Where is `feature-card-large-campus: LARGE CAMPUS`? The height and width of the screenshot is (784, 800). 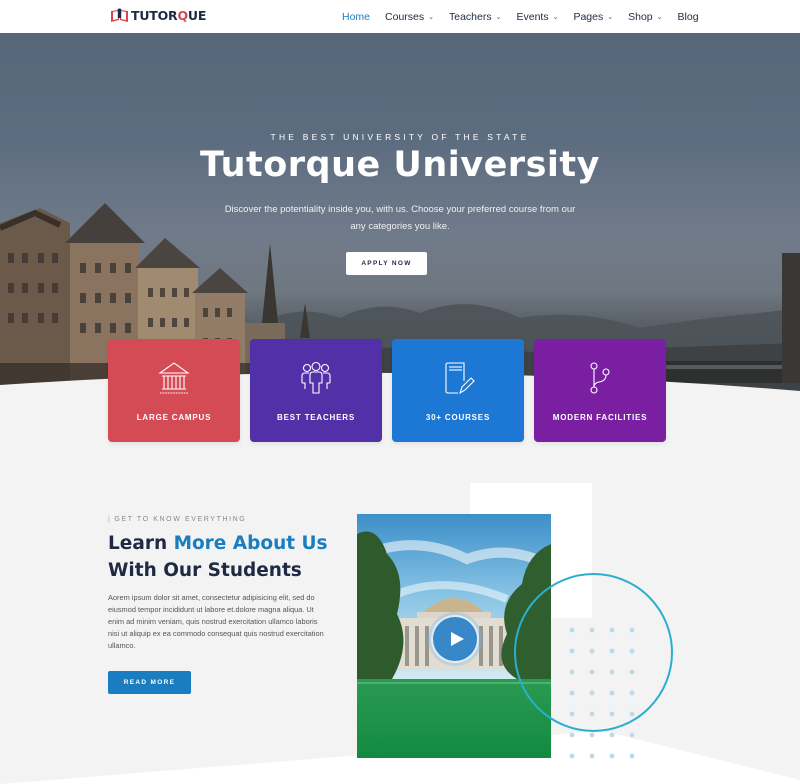 feature-card-large-campus: LARGE CAMPUS is located at coordinates (174, 390).